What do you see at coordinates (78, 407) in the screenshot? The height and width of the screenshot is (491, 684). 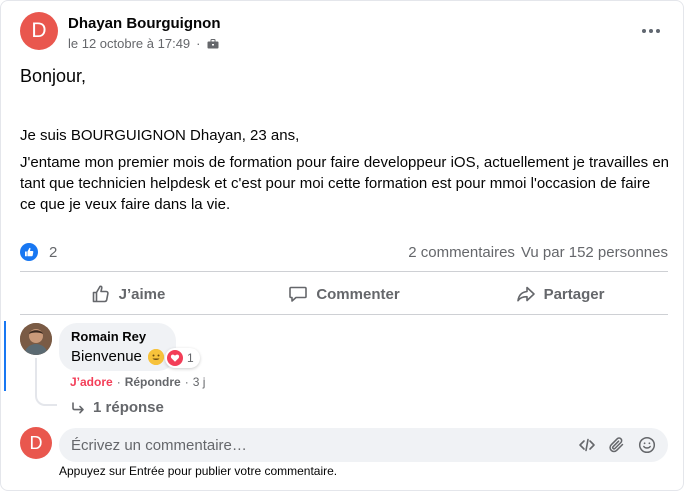 I see `reply-arrow-icon` at bounding box center [78, 407].